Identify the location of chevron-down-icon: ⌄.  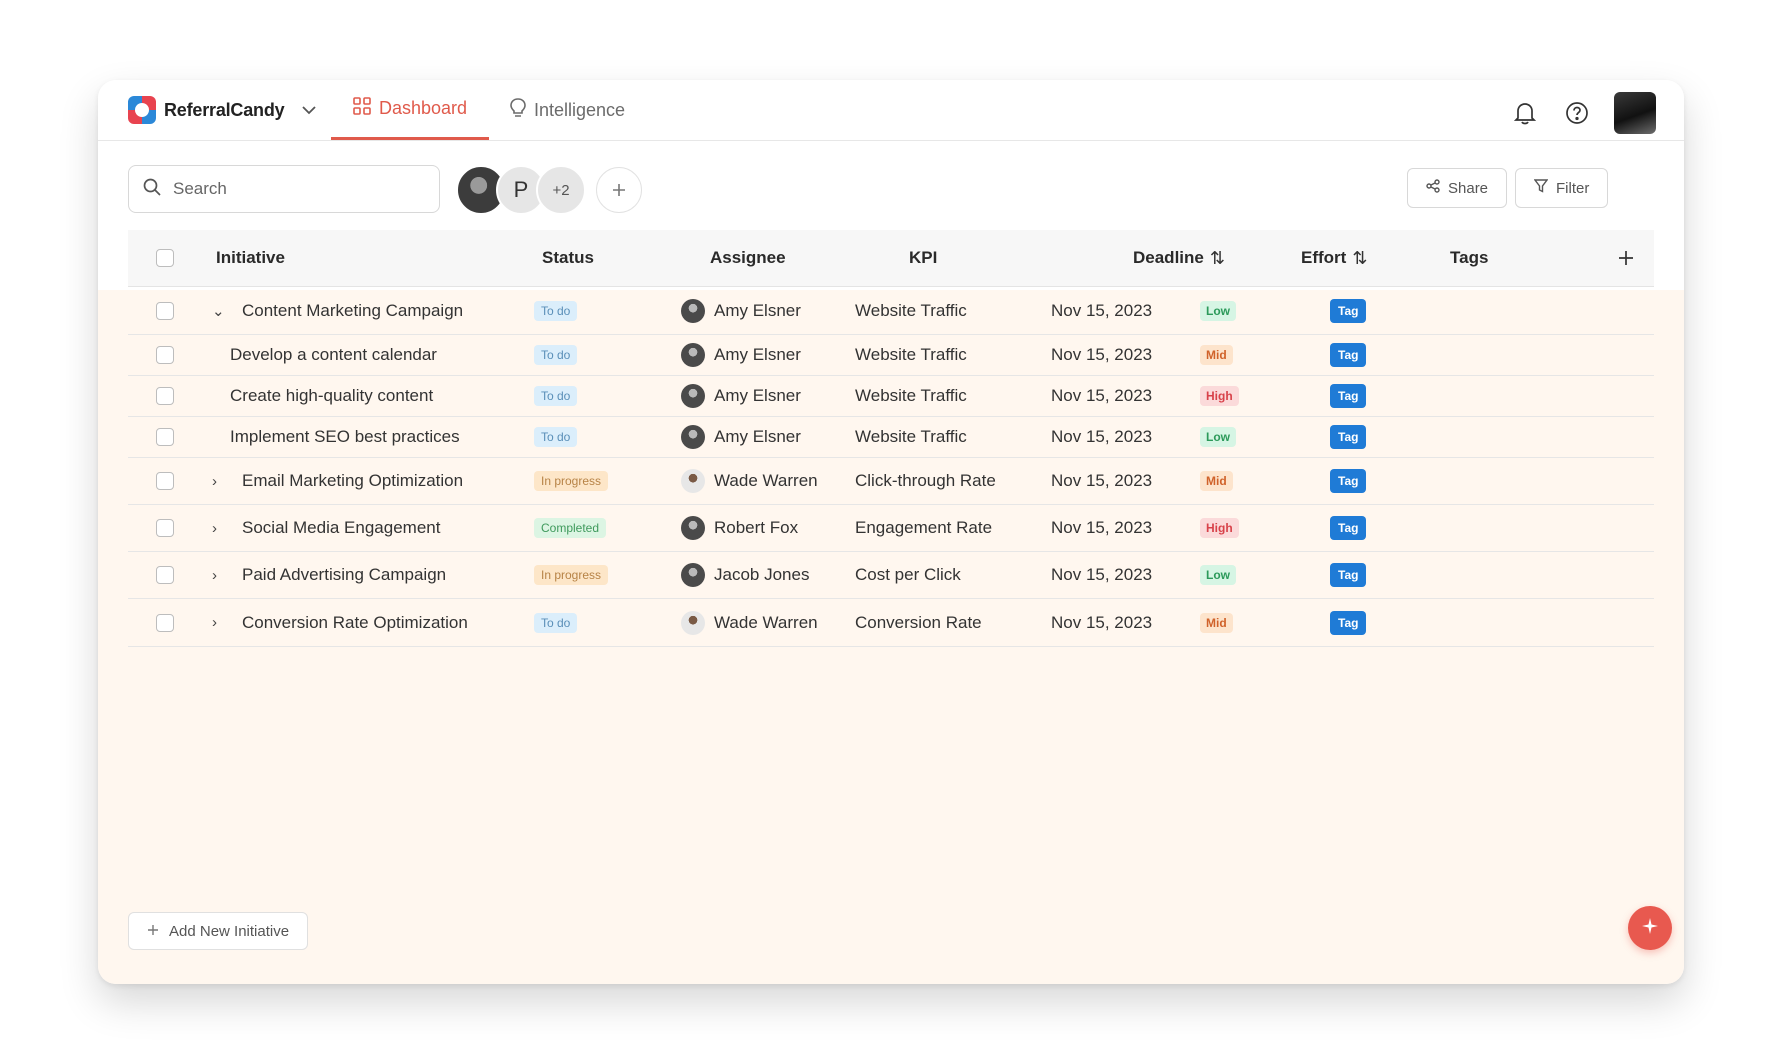
(221, 311).